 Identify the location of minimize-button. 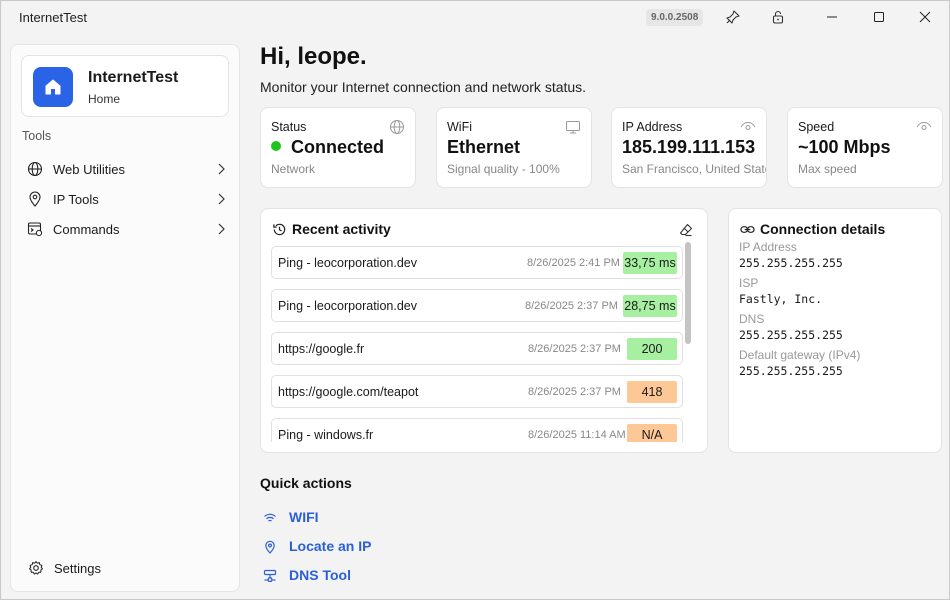
(832, 17).